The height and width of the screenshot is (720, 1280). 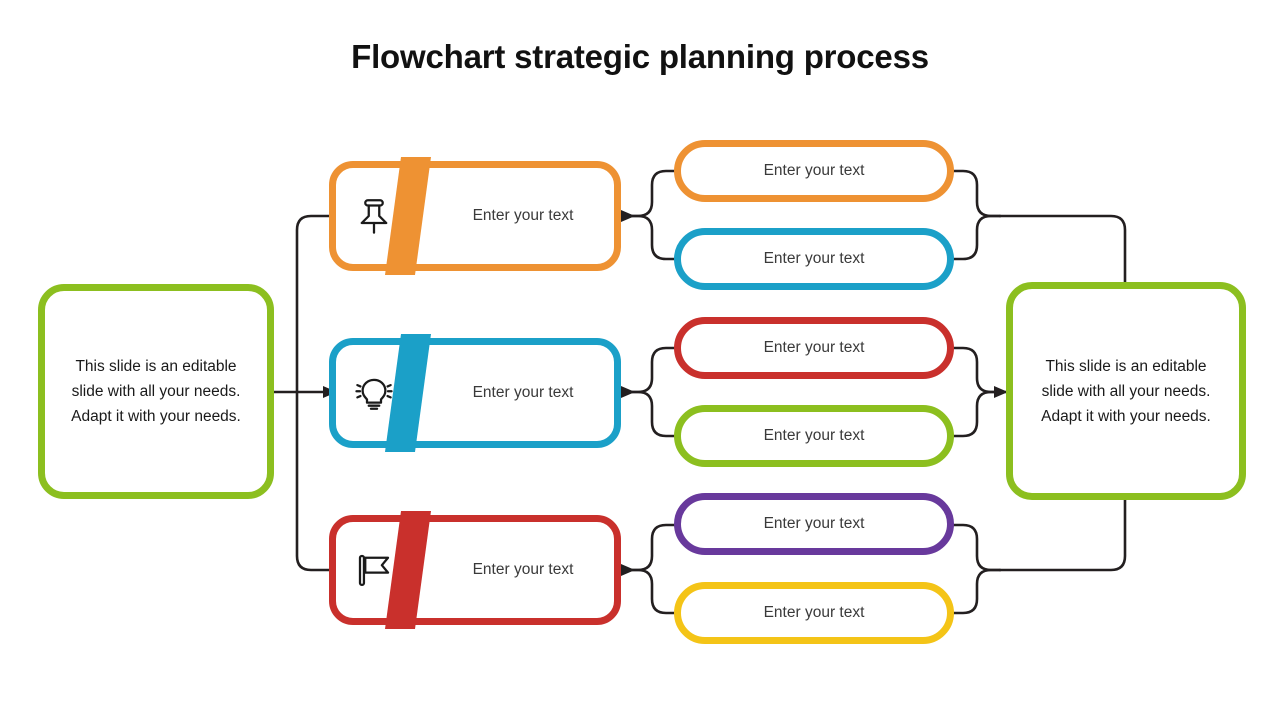 I want to click on connector-pill-1-to-merge-top, so click(x=977, y=237).